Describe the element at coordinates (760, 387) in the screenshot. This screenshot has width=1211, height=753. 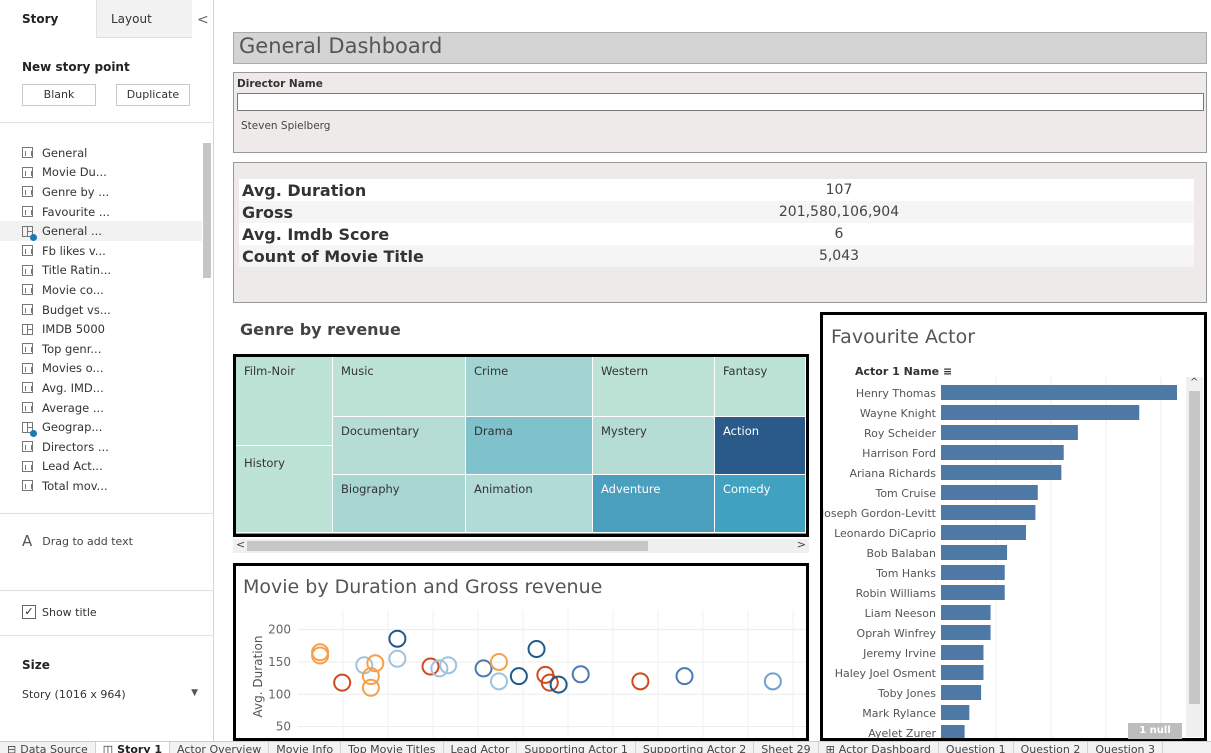
I see `treemap-cell: Fantasy` at that location.